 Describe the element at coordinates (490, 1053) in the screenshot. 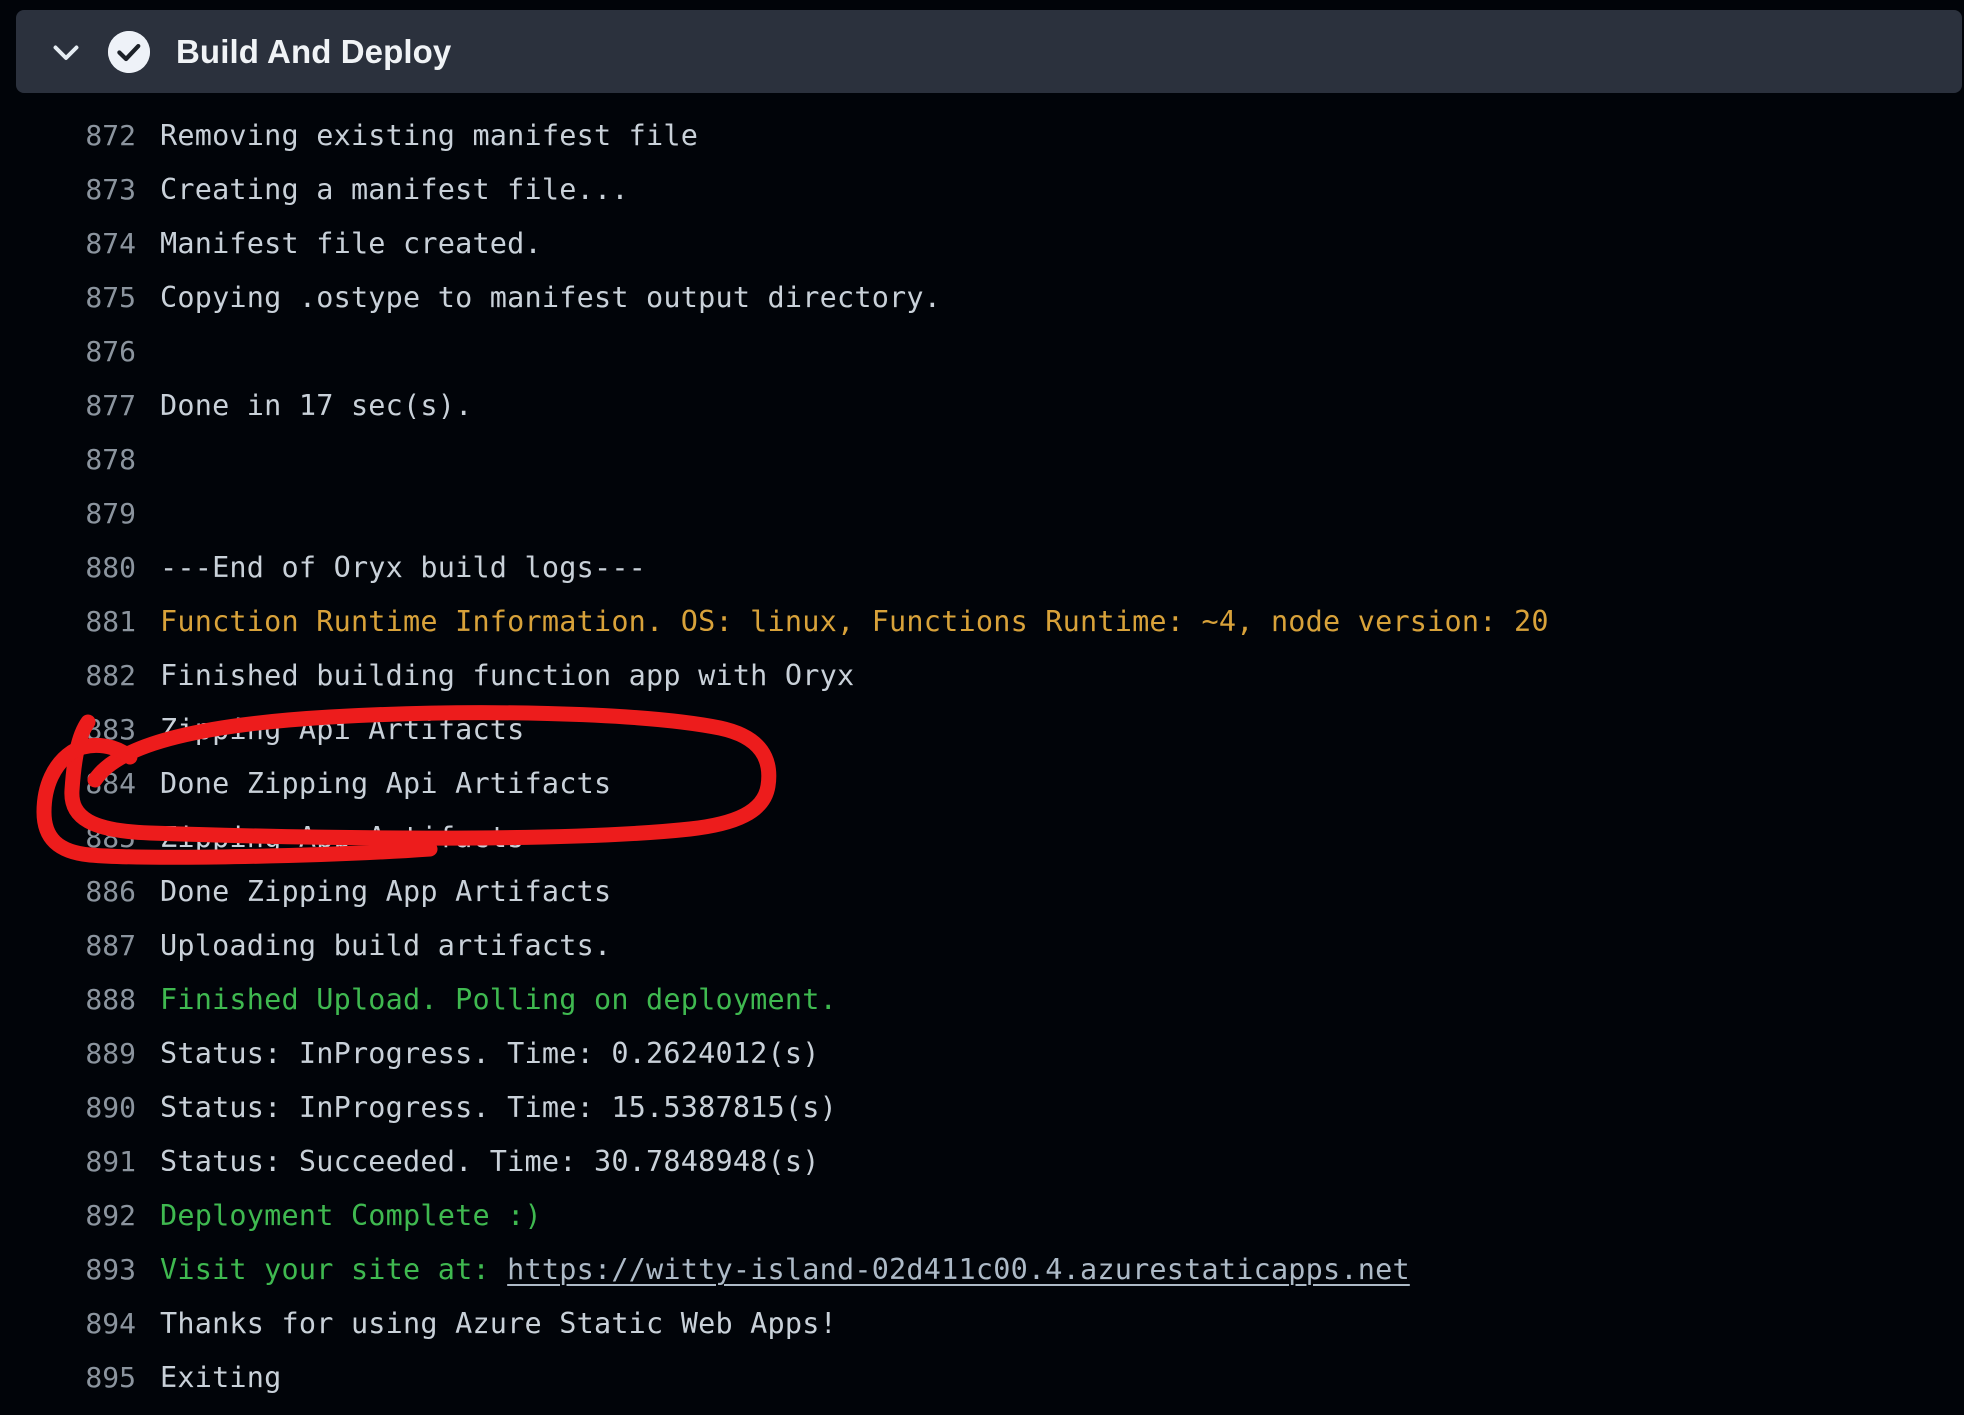

I see `log-line-text: Status: InProgress. Time: 0.2624012(s)` at that location.